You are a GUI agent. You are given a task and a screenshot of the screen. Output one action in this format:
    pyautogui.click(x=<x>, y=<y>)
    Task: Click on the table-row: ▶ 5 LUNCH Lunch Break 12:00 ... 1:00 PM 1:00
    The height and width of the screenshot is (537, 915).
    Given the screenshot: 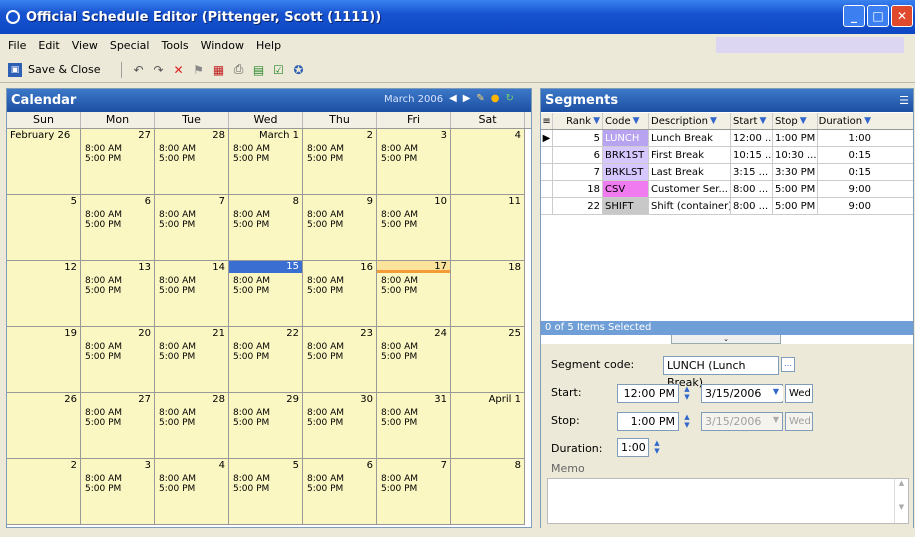 What is the action you would take?
    pyautogui.click(x=727, y=138)
    